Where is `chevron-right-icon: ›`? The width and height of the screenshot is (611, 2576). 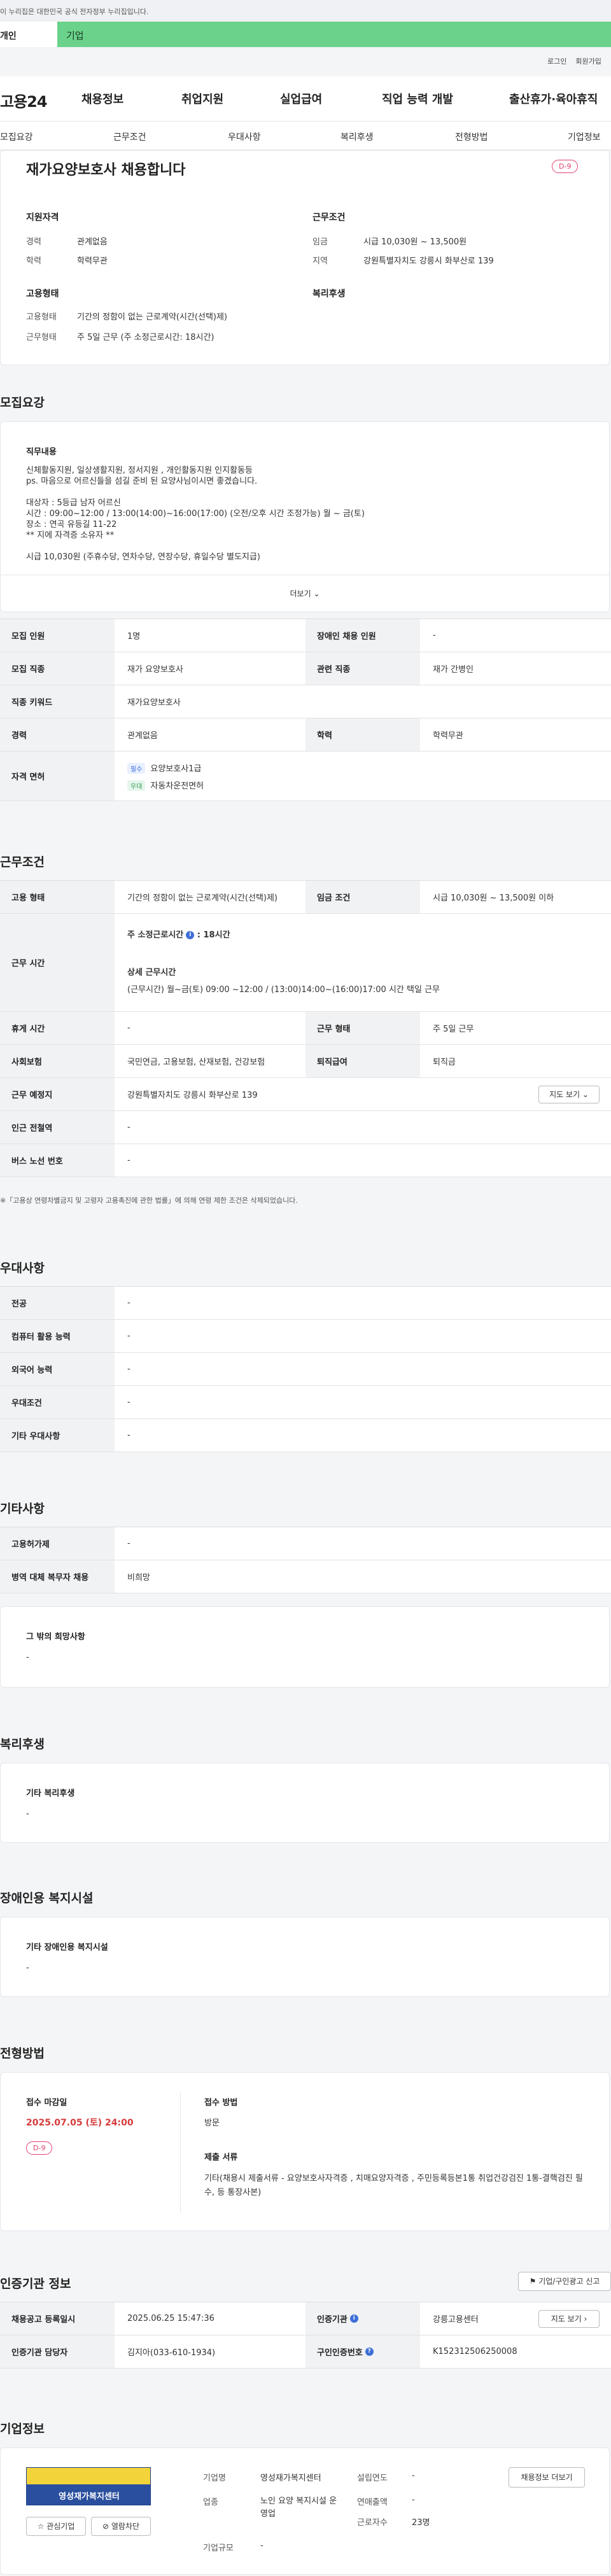
chevron-right-icon: › is located at coordinates (585, 2318).